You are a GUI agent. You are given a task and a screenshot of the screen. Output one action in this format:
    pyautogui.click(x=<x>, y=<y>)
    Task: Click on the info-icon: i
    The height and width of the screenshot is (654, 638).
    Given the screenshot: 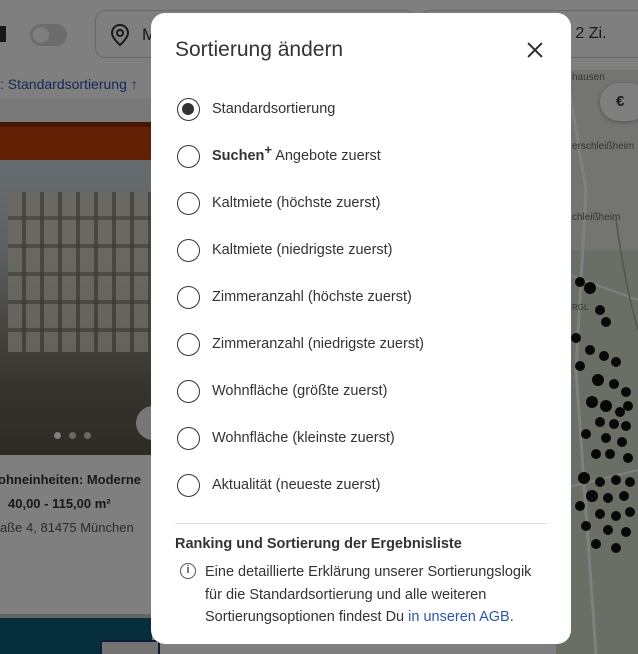 What is the action you would take?
    pyautogui.click(x=188, y=571)
    